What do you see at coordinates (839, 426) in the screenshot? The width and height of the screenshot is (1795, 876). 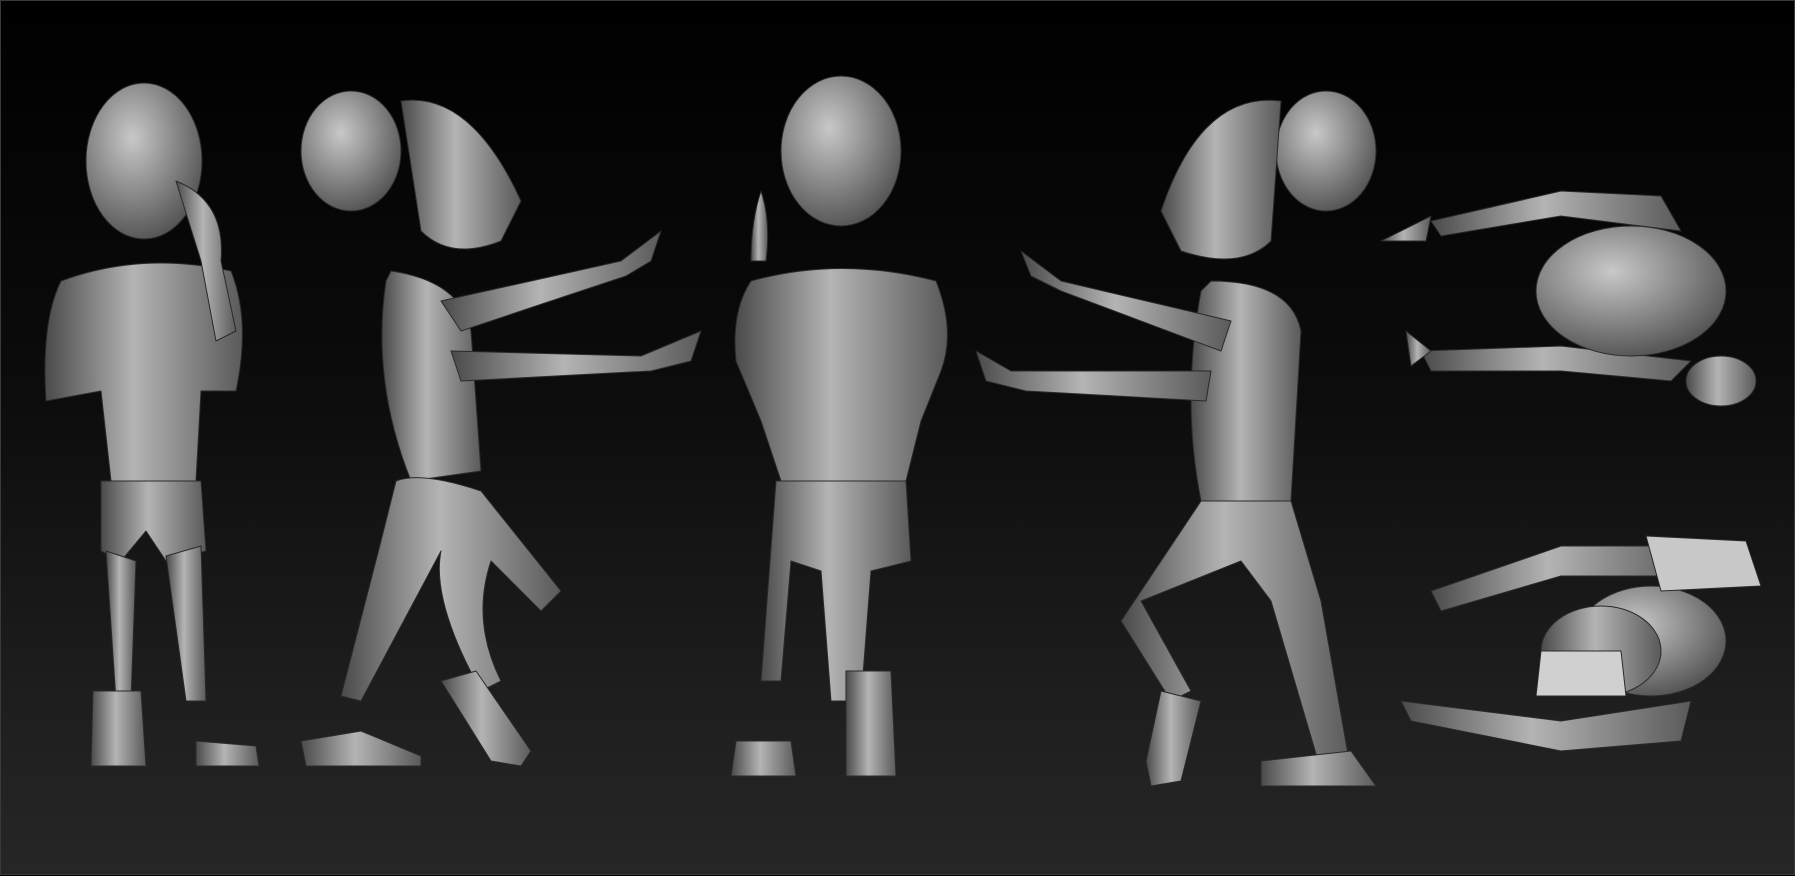 I see `figure-back-view` at bounding box center [839, 426].